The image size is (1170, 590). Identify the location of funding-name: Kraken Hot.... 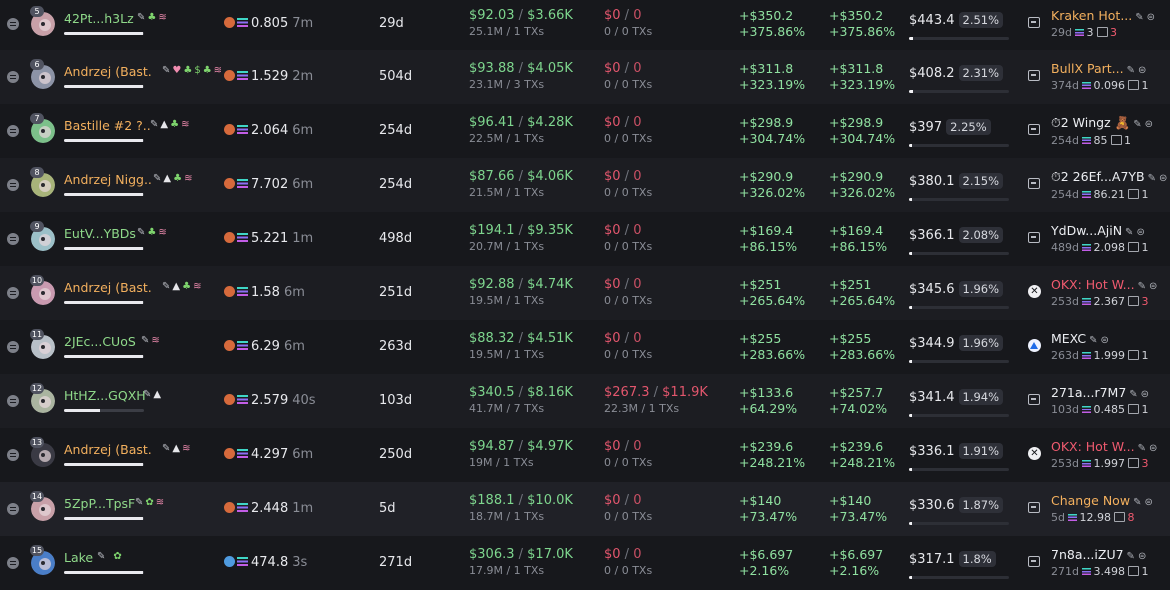
(1091, 15).